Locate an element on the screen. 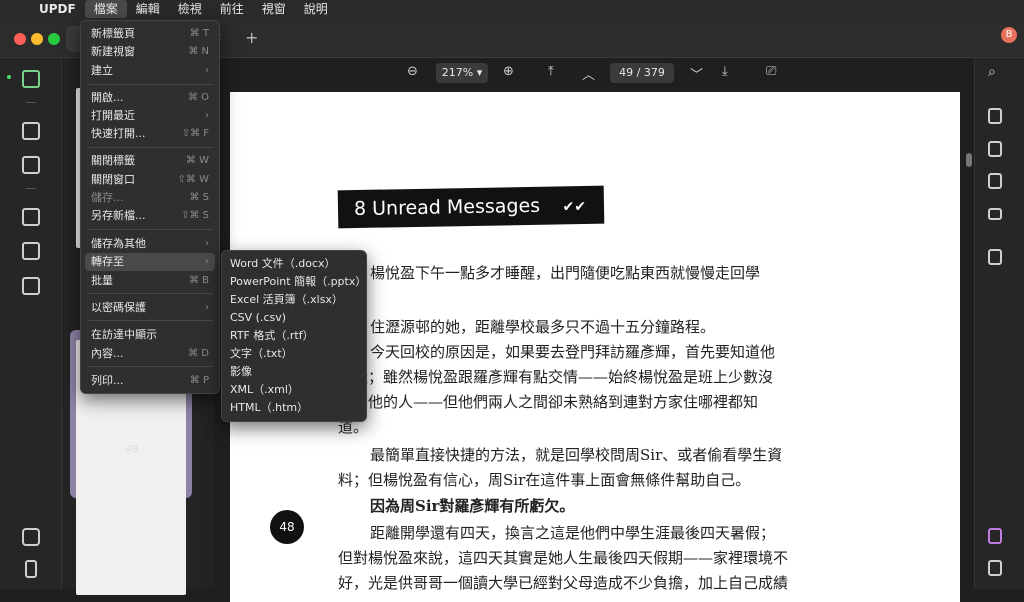 The width and height of the screenshot is (1024, 602). menu-go: 前往 is located at coordinates (232, 9).